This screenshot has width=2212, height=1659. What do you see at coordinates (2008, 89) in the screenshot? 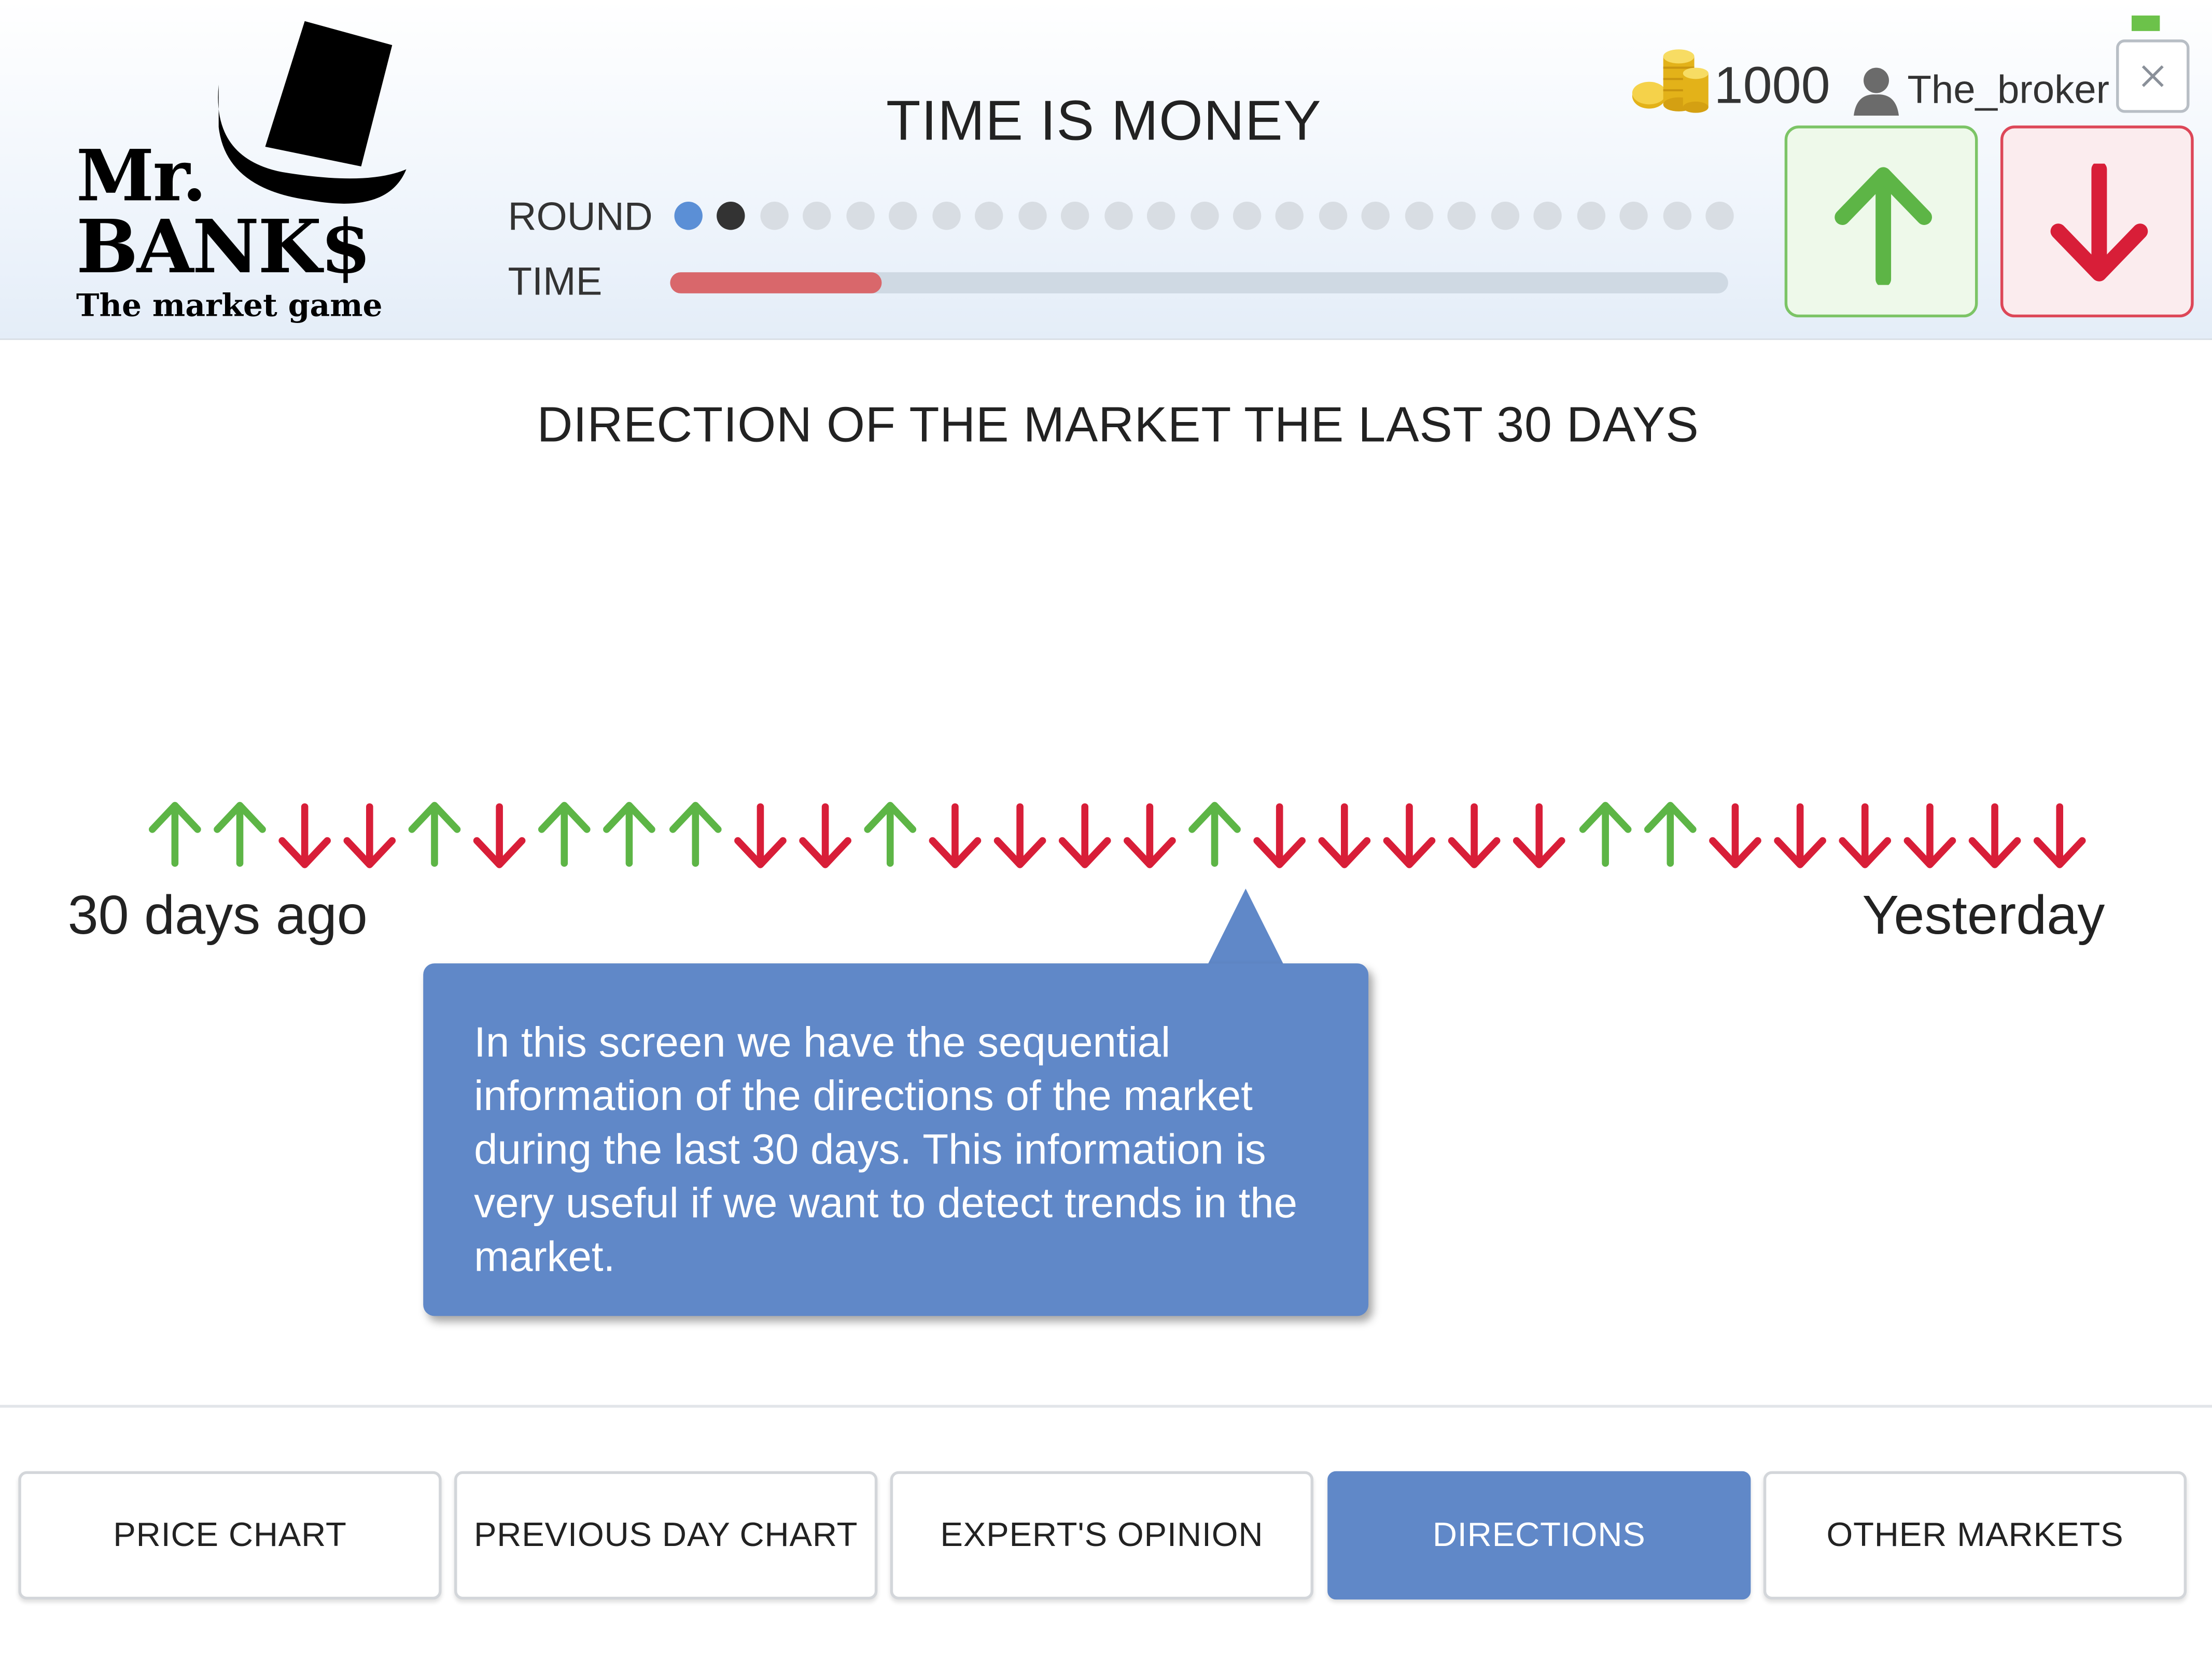
I see `username: The_broker` at bounding box center [2008, 89].